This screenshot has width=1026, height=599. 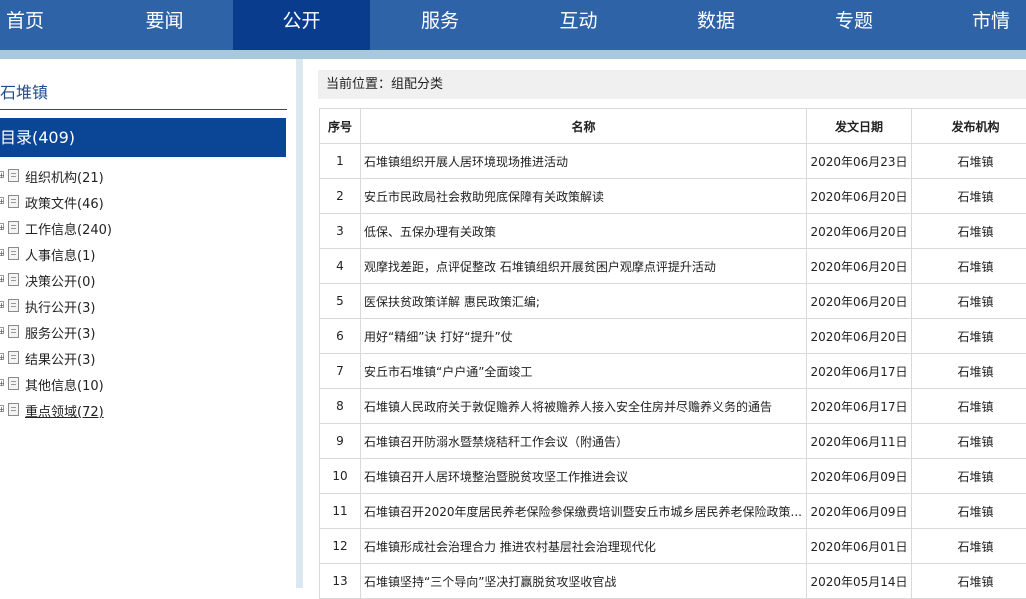 I want to click on row-title-link: 安丘市民政局社会救助兜底保障有关政策解读, so click(x=584, y=196).